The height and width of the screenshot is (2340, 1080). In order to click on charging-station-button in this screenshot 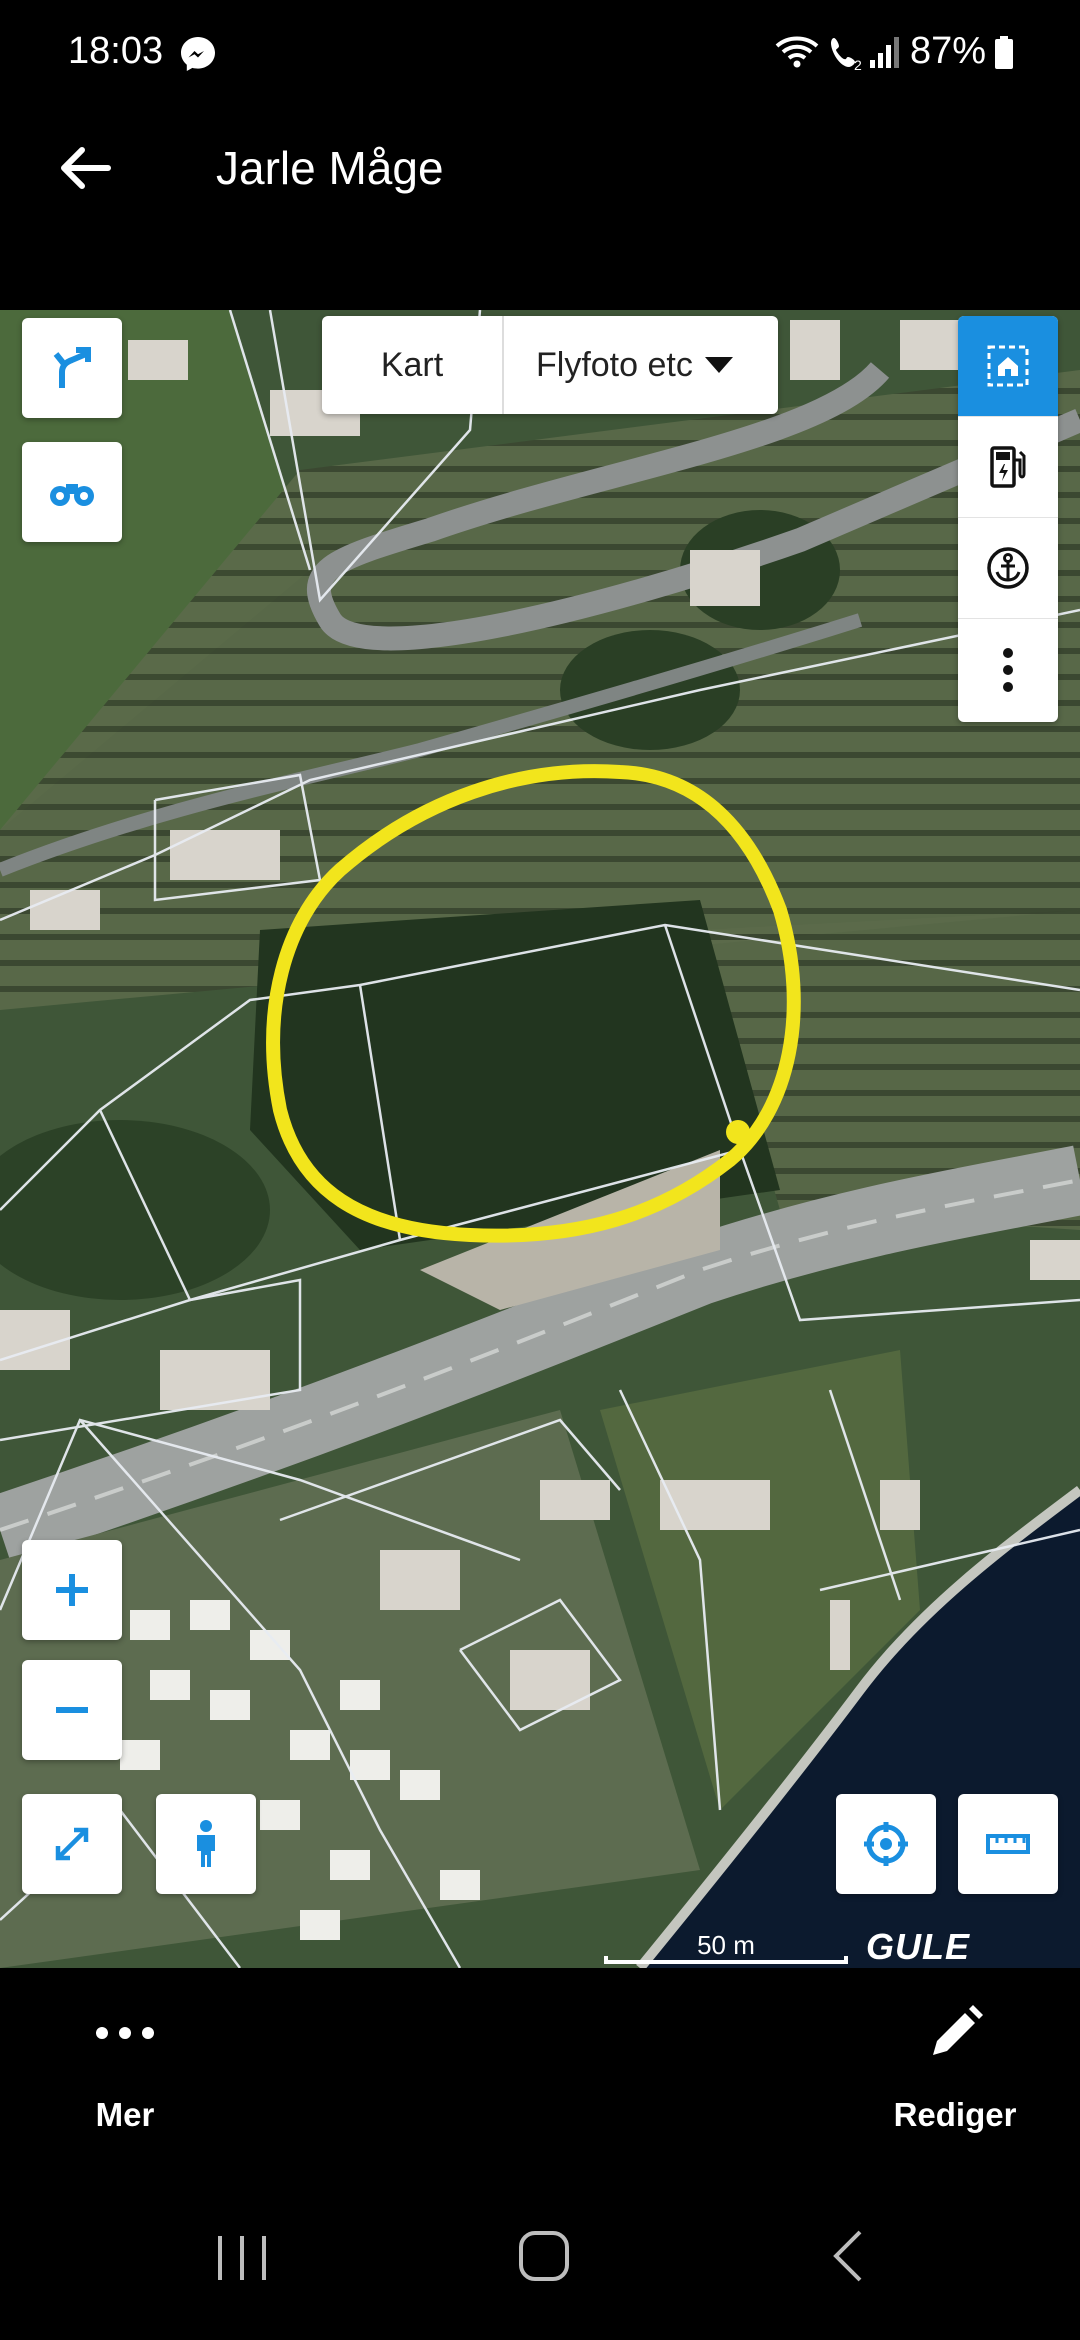, I will do `click(1008, 467)`.